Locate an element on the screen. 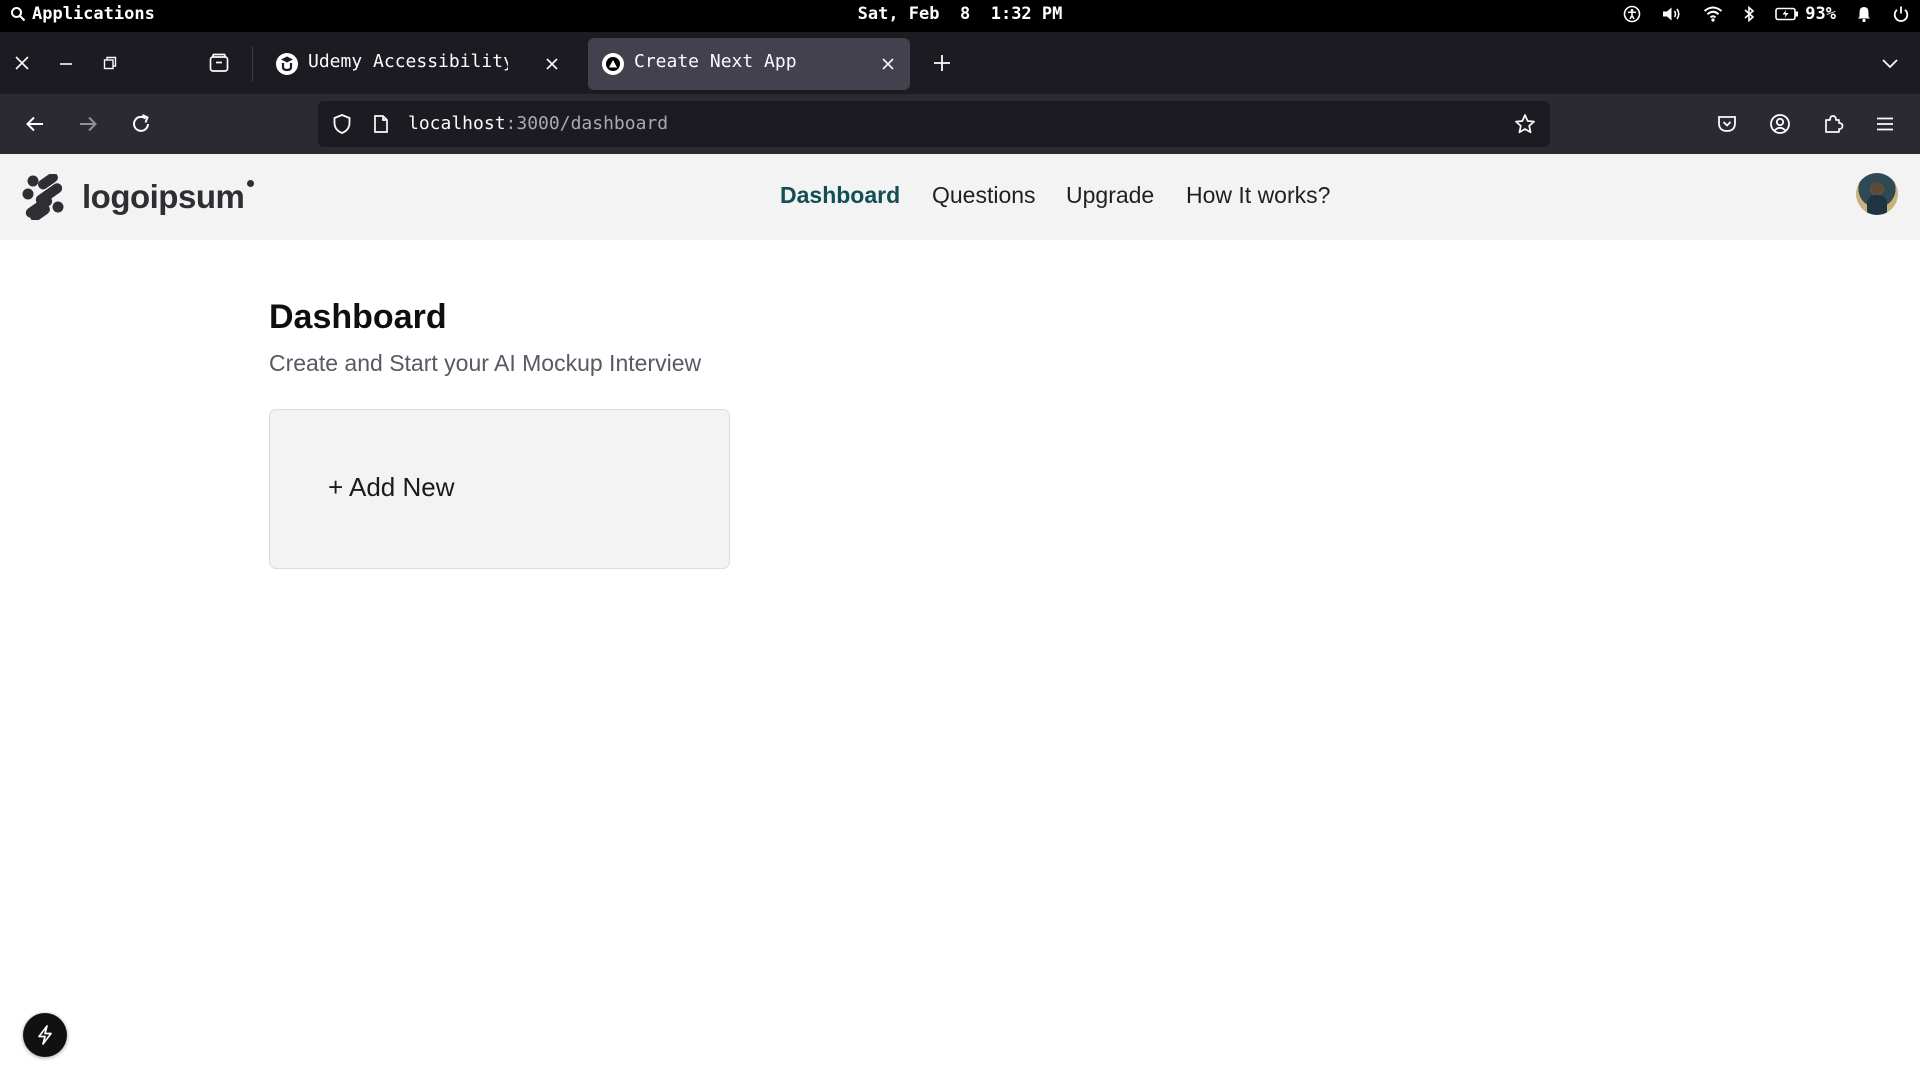 The width and height of the screenshot is (1920, 1080). firefox-view-icon is located at coordinates (219, 62).